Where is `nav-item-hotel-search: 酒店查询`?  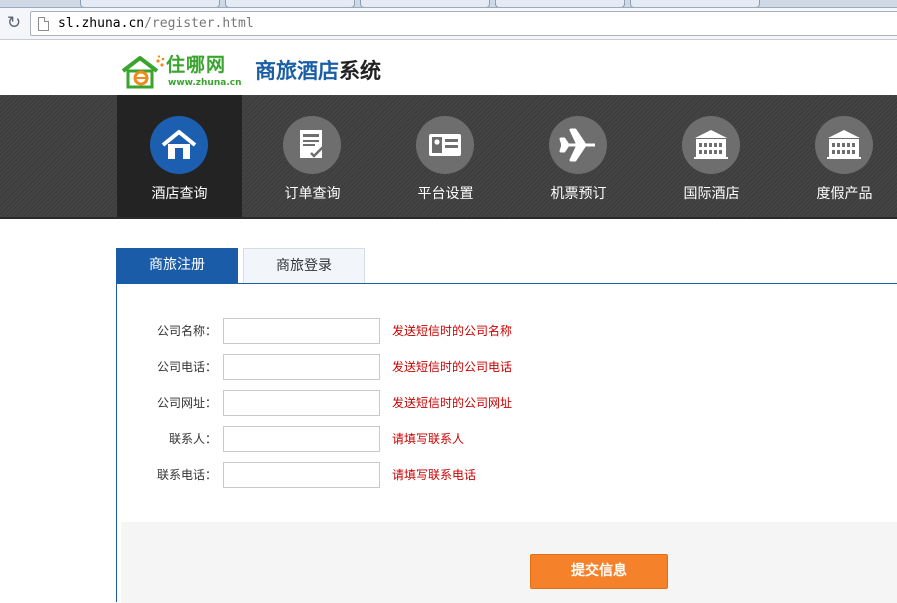
nav-item-hotel-search: 酒店查询 is located at coordinates (179, 156).